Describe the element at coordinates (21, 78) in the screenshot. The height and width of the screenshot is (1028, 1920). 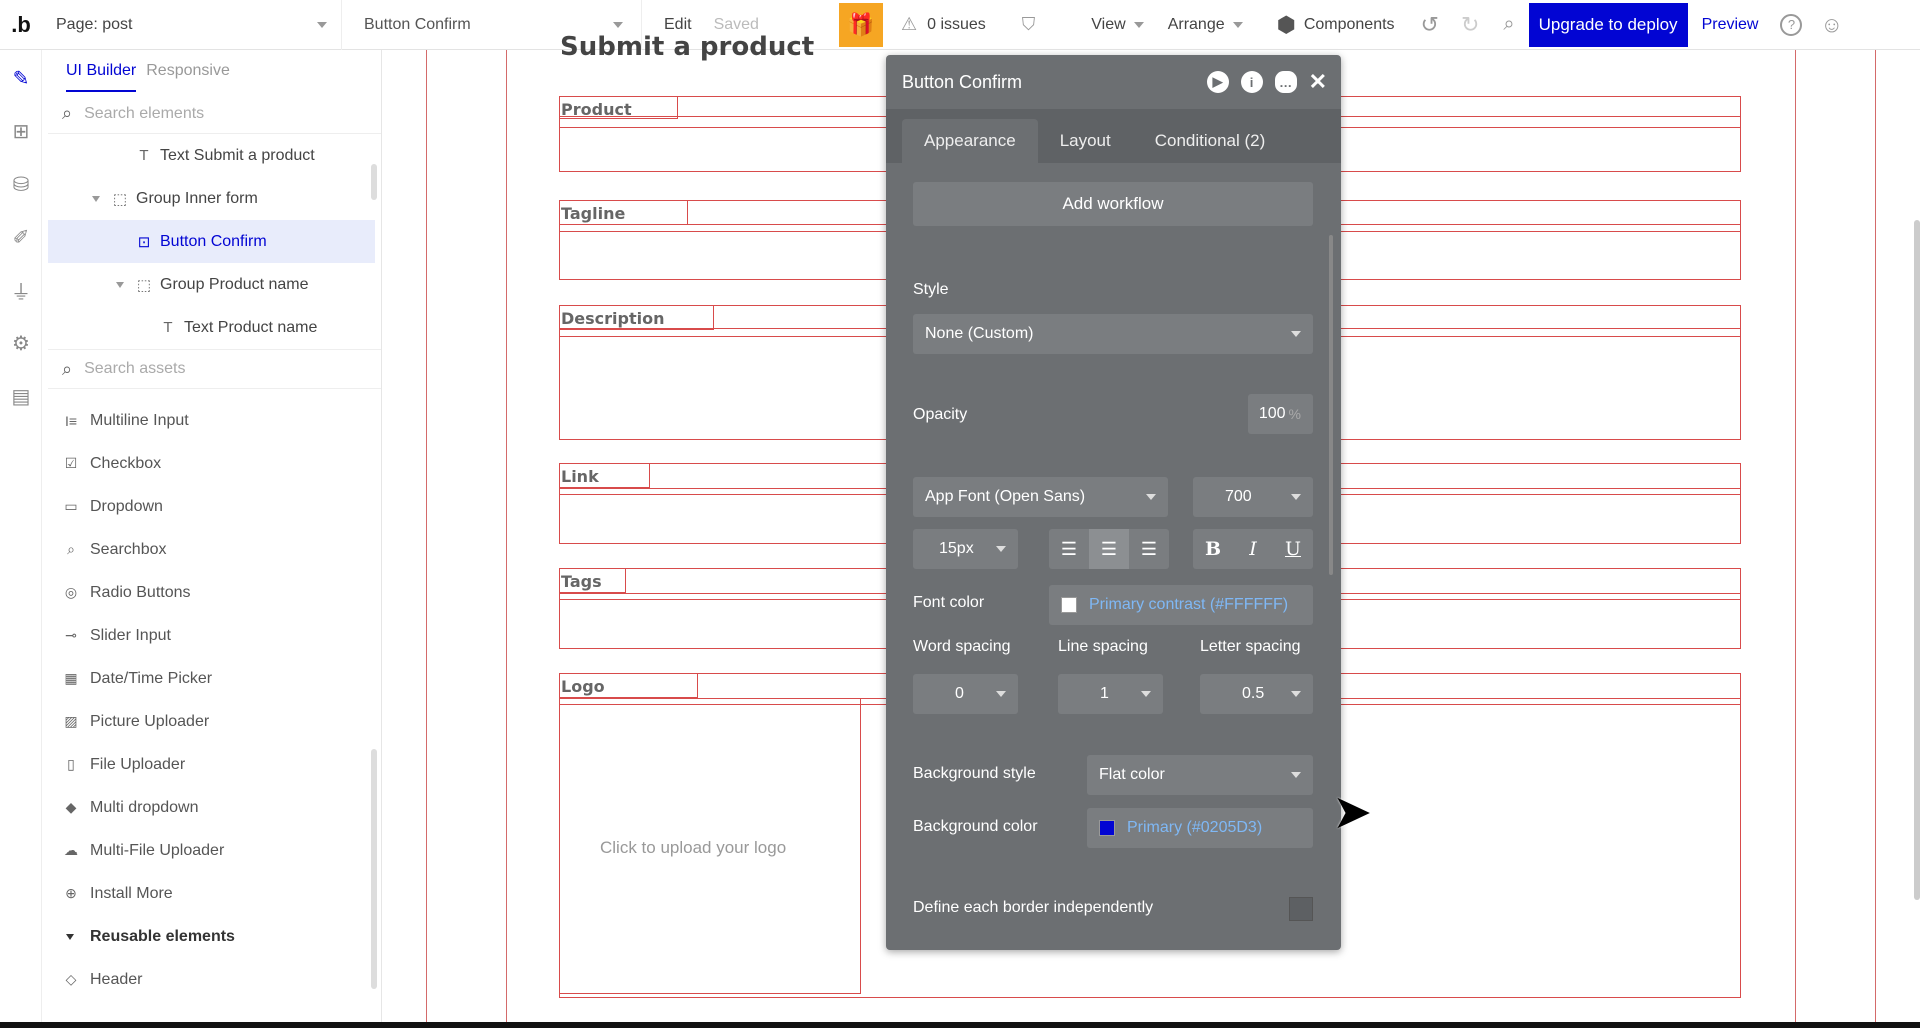
I see `design-tab-icon: ✎` at that location.